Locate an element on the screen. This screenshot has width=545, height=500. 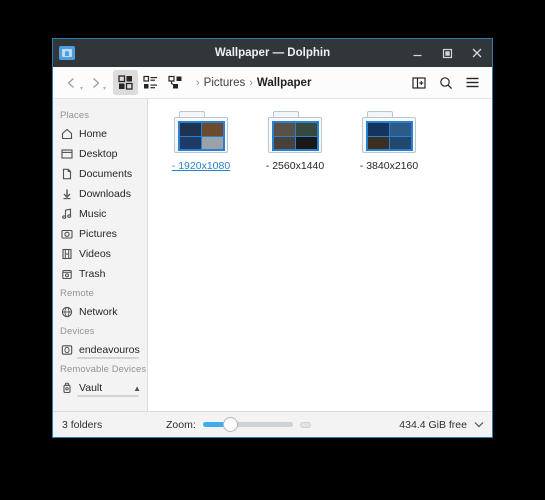
details-view-button is located at coordinates (175, 82).